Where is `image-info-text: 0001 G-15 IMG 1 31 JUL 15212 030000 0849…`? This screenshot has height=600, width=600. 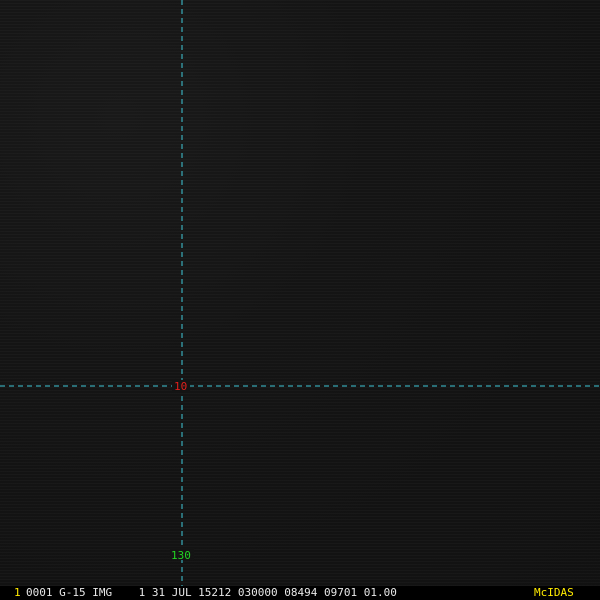
image-info-text: 0001 G-15 IMG 1 31 JUL 15212 030000 0849… is located at coordinates (211, 592).